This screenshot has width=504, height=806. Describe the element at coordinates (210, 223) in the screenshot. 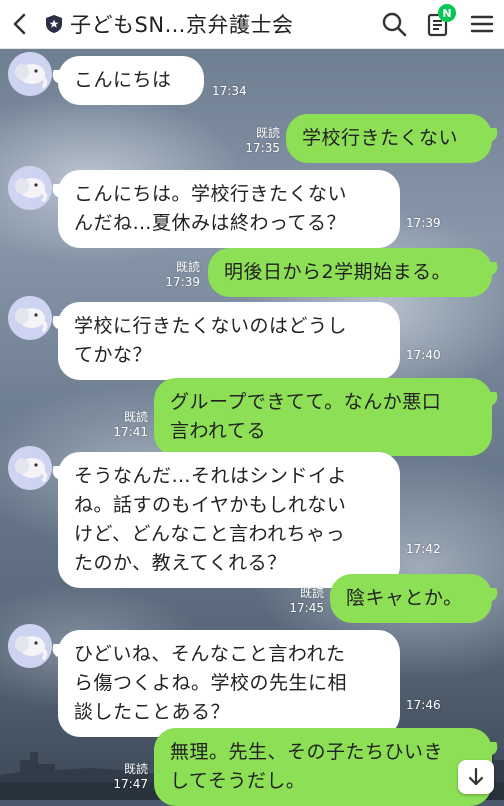

I see `message-text: んだね…夏休みは終わってる？` at that location.